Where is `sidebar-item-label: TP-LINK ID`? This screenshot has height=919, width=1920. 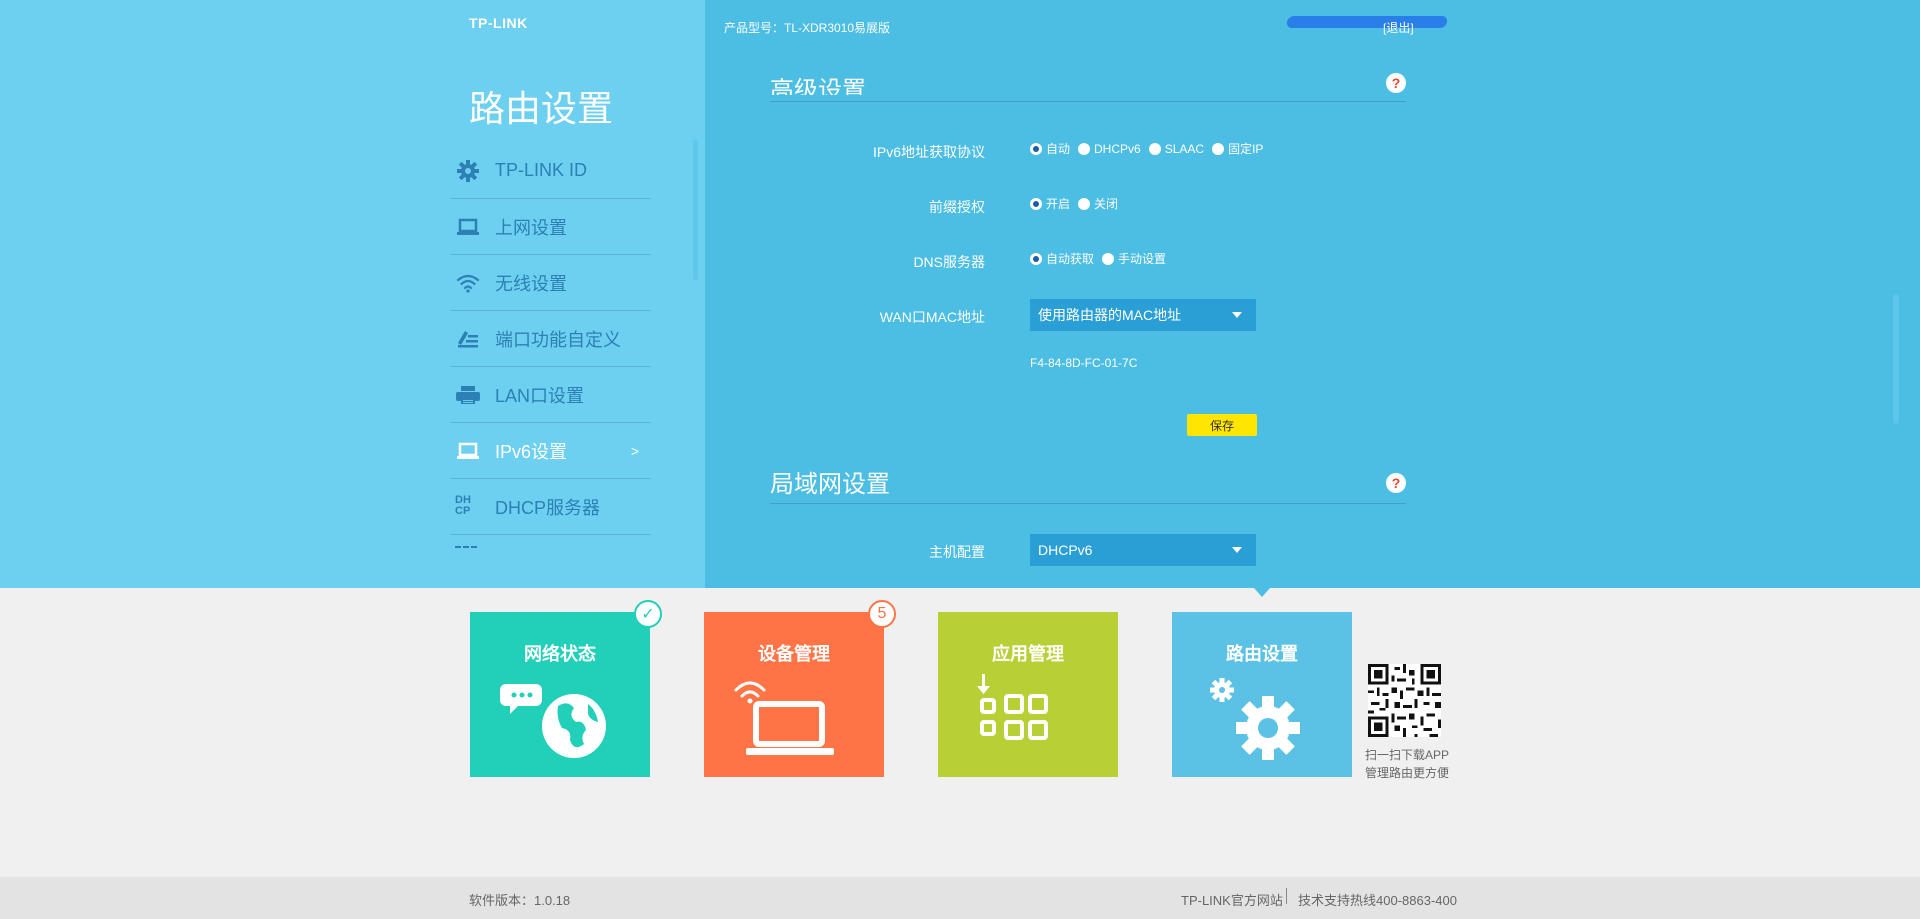
sidebar-item-label: TP-LINK ID is located at coordinates (541, 170).